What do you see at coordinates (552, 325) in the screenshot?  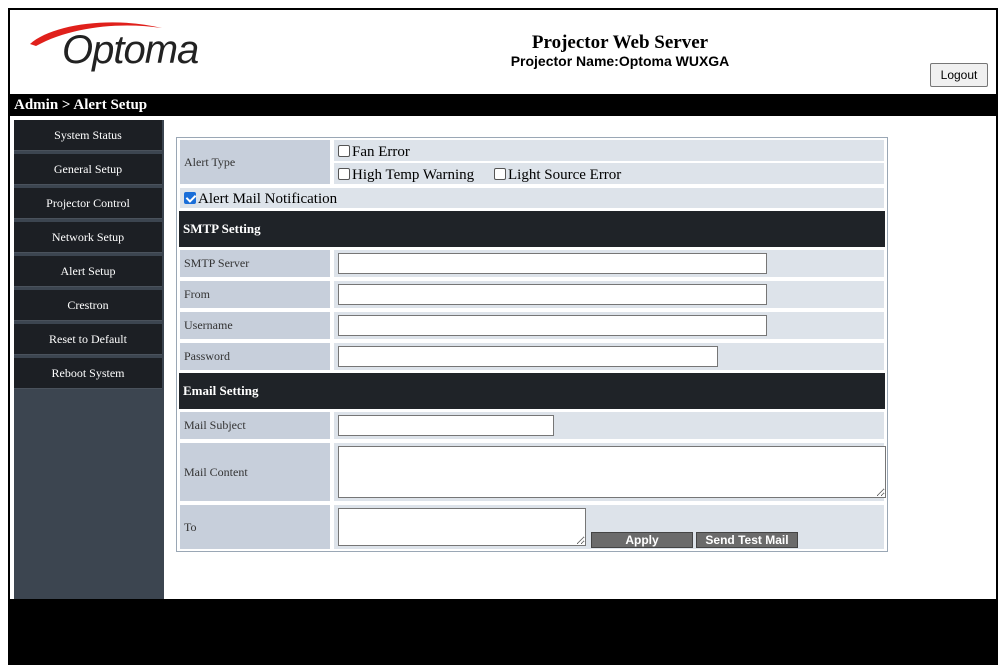 I see `username-input` at bounding box center [552, 325].